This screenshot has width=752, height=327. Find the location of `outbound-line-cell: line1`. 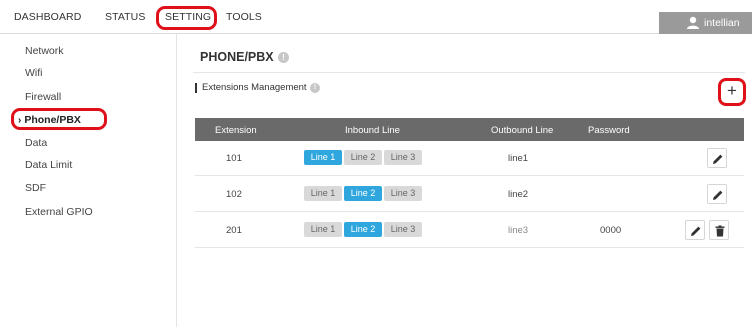

outbound-line-cell: line1 is located at coordinates (518, 158).